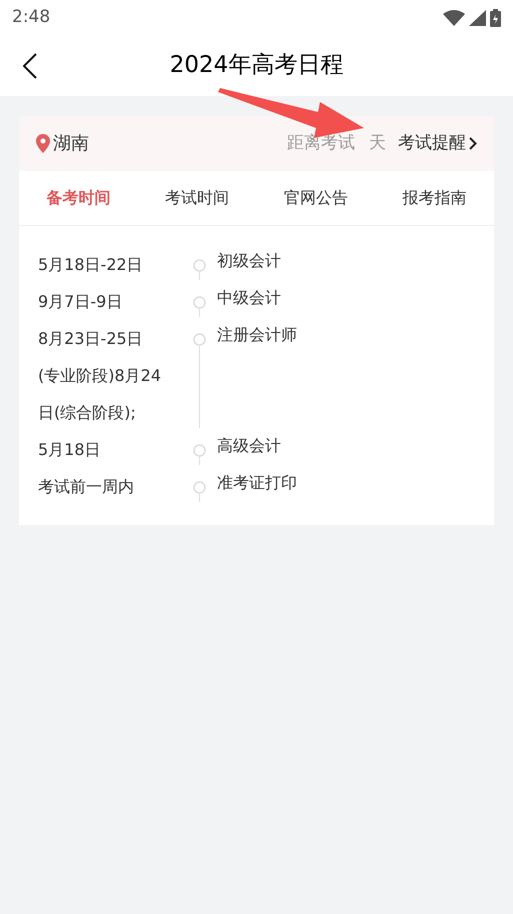  What do you see at coordinates (91, 265) in the screenshot?
I see `timeline-date: 5月18日-22日` at bounding box center [91, 265].